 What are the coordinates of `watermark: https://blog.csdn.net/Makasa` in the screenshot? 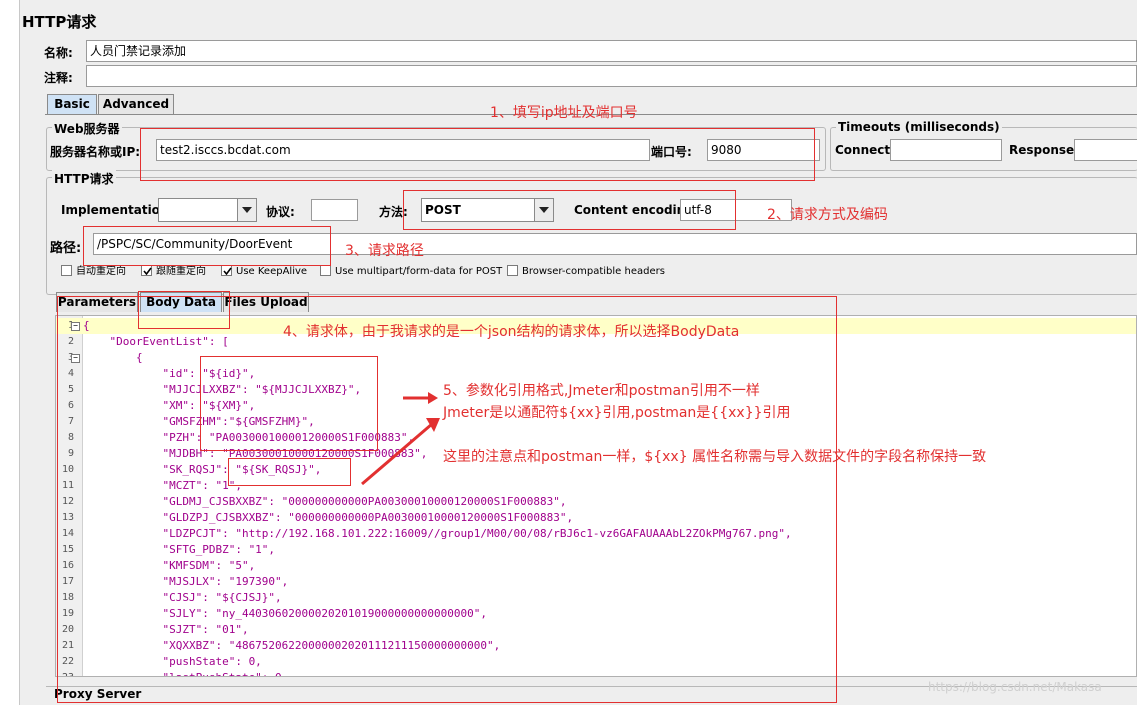 It's located at (1015, 687).